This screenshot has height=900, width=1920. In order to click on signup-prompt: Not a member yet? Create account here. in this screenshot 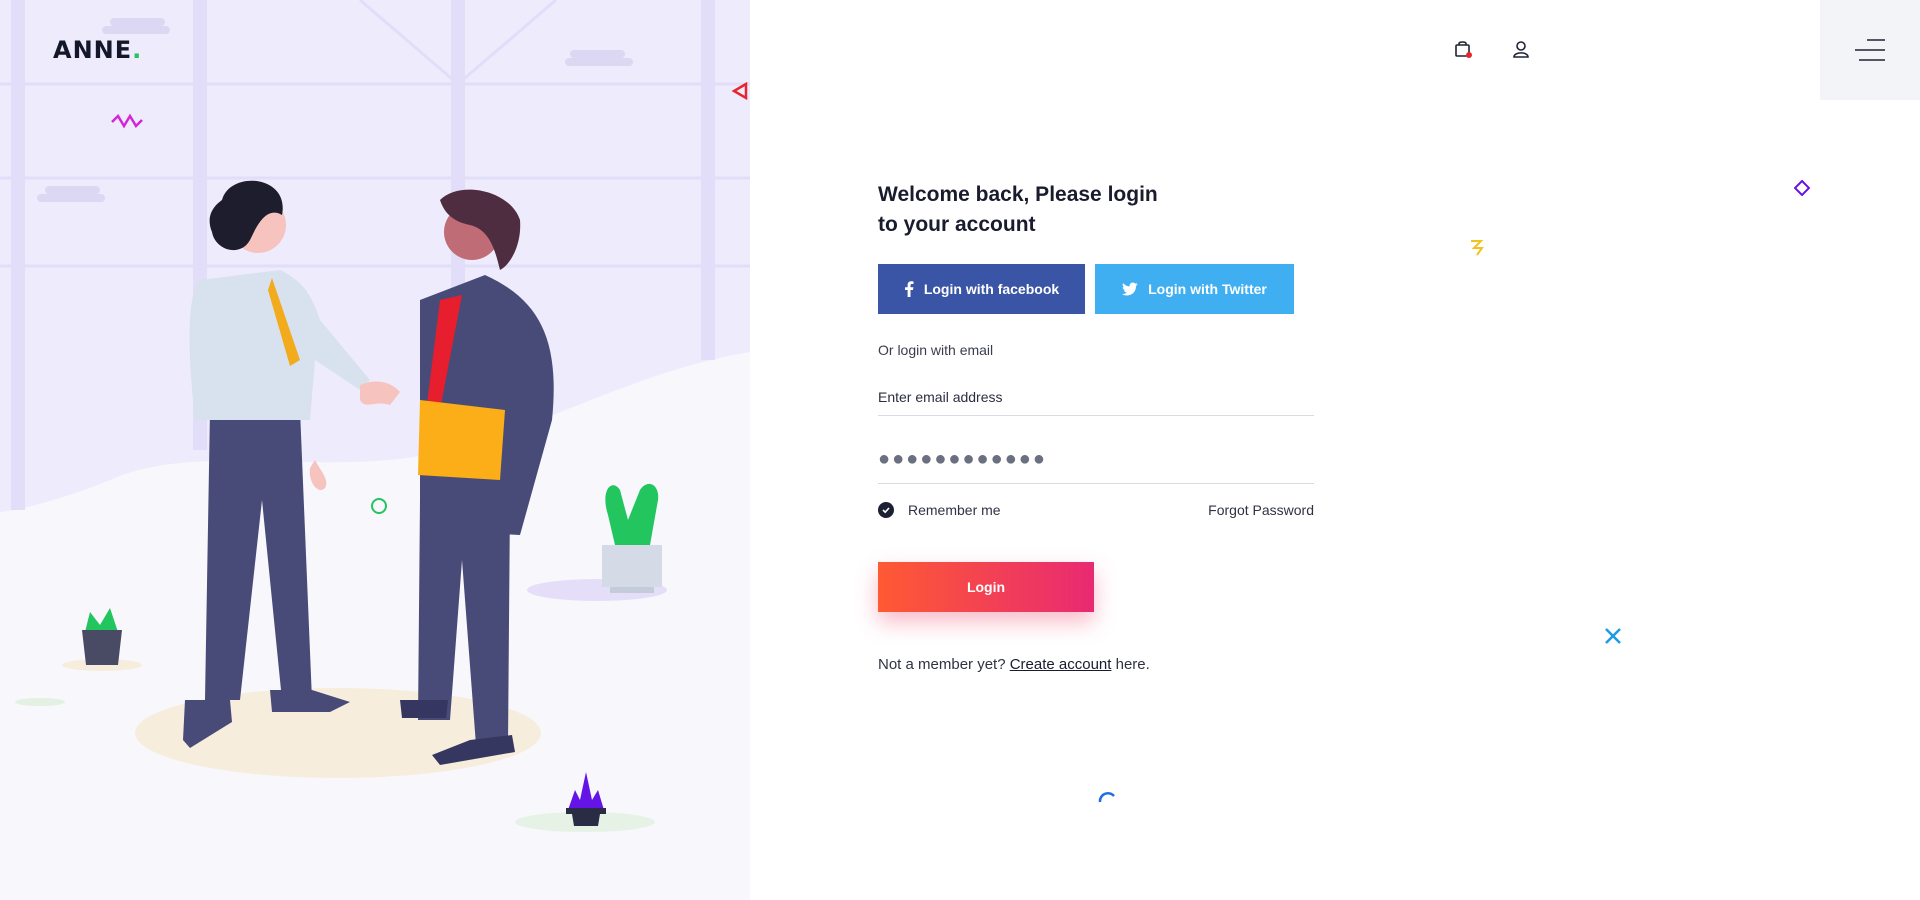, I will do `click(1096, 664)`.